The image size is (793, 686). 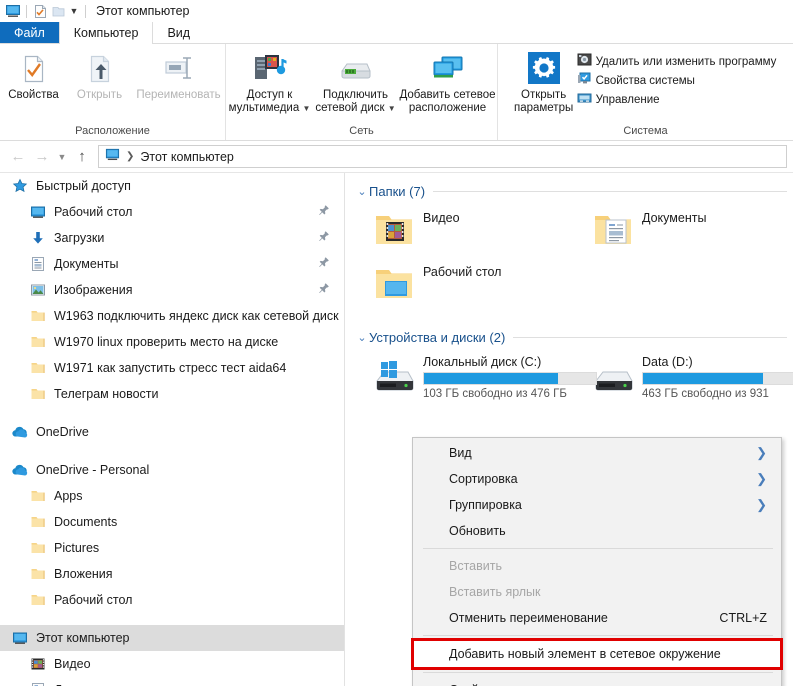 I want to click on context-menu-item-label: Вставить ярлык, so click(x=495, y=592).